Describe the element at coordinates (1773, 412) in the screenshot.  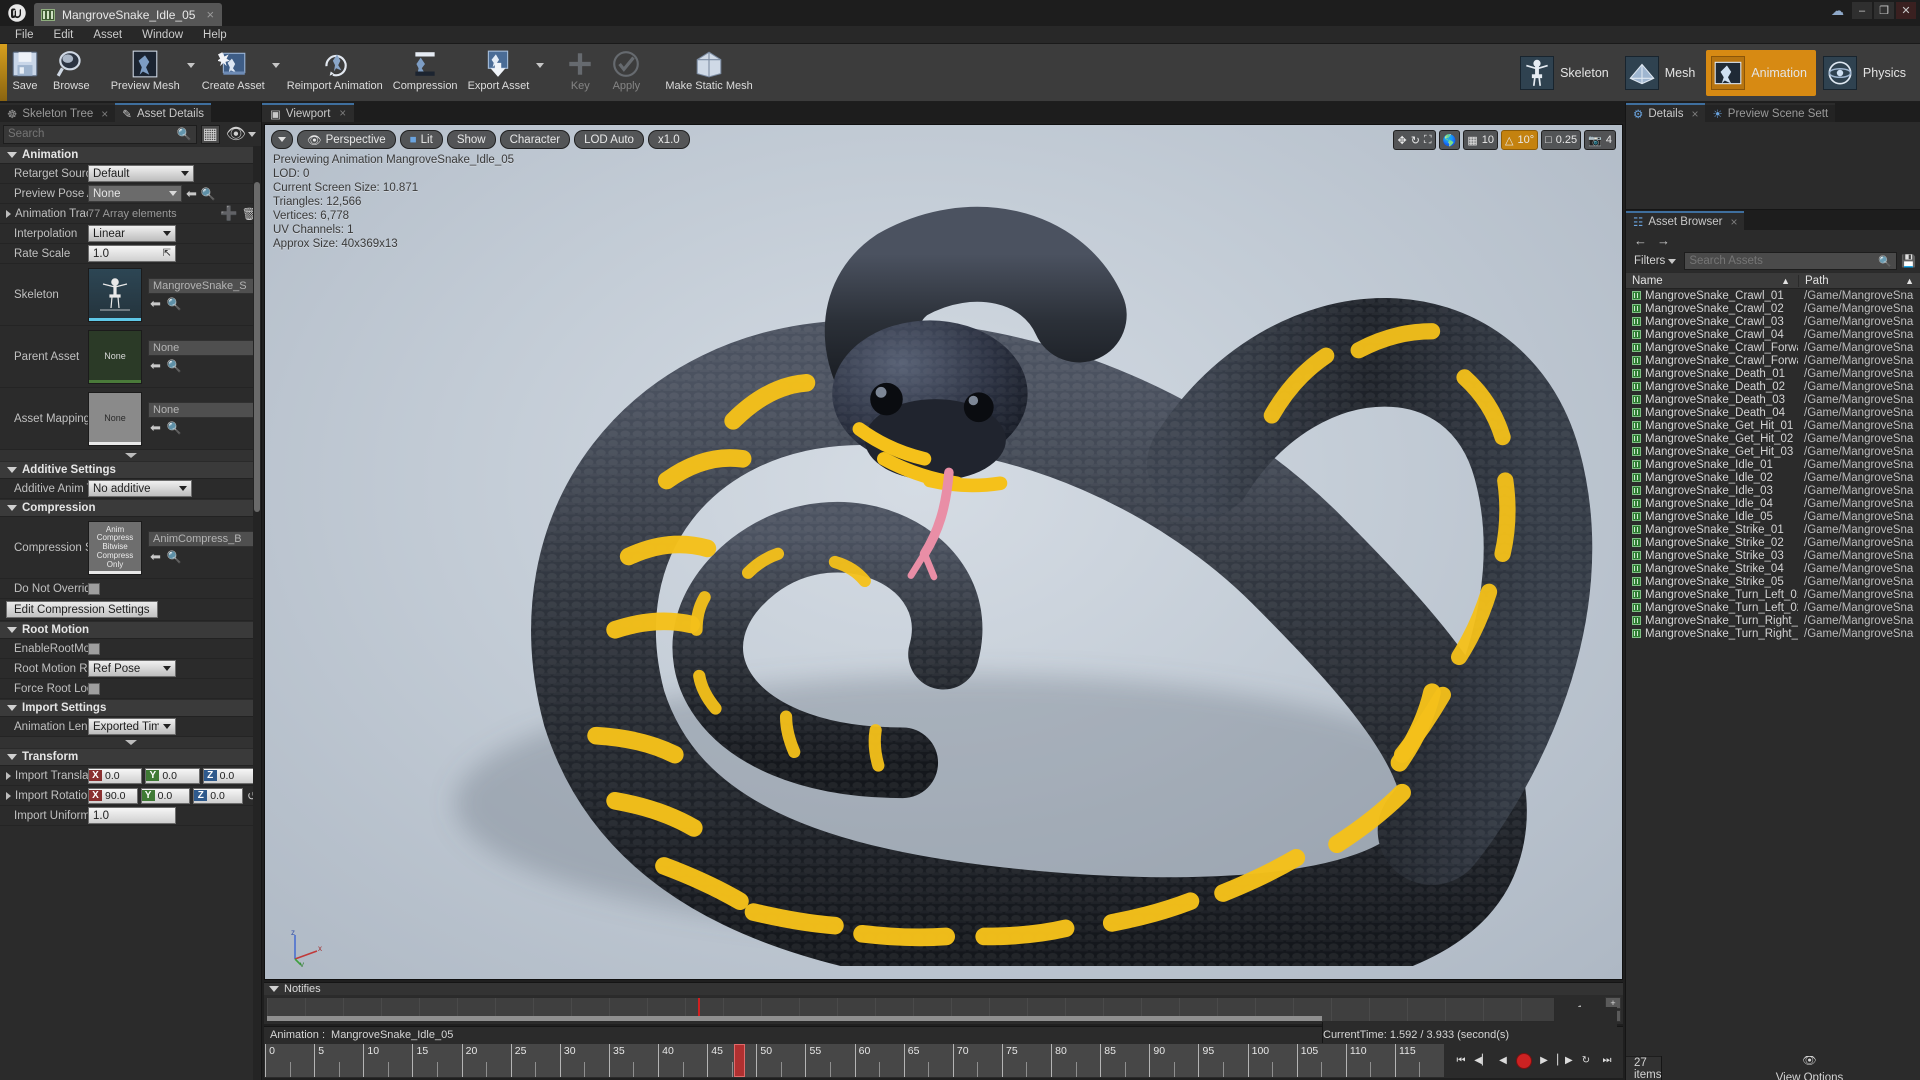
I see `asset-row: MangroveSnake_Death_04/Game/MangroveSna` at that location.